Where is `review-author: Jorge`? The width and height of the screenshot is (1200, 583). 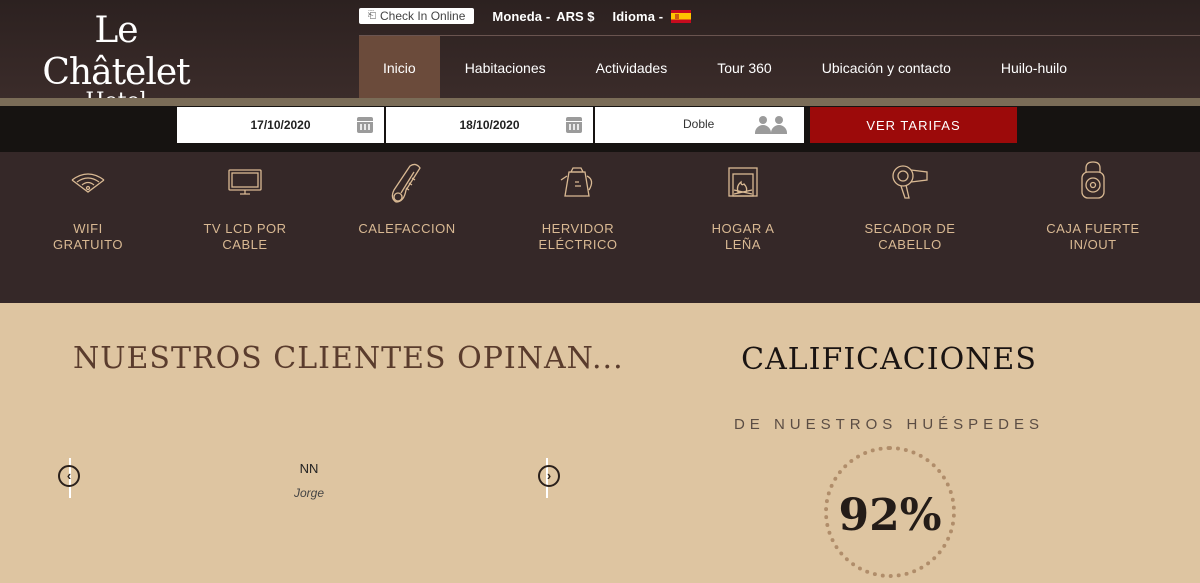
review-author: Jorge is located at coordinates (309, 493).